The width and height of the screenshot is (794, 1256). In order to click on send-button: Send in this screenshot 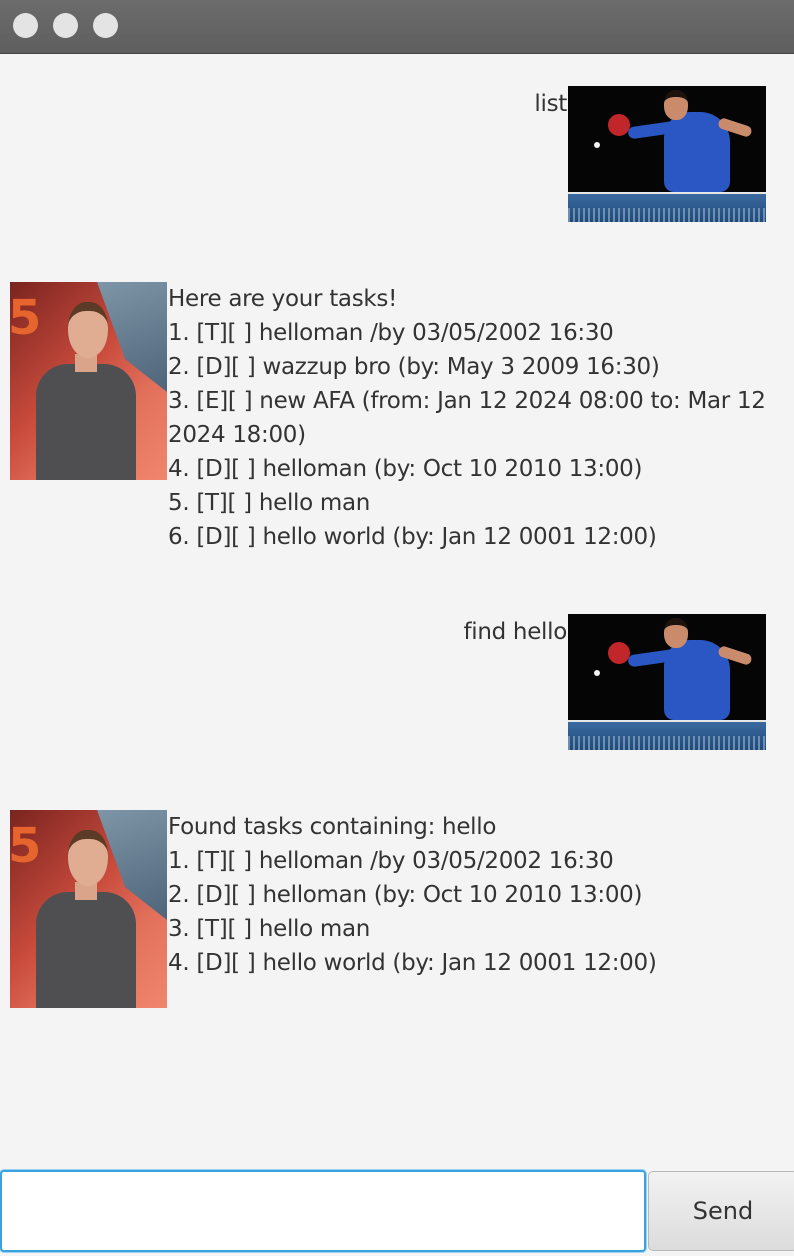, I will do `click(721, 1211)`.